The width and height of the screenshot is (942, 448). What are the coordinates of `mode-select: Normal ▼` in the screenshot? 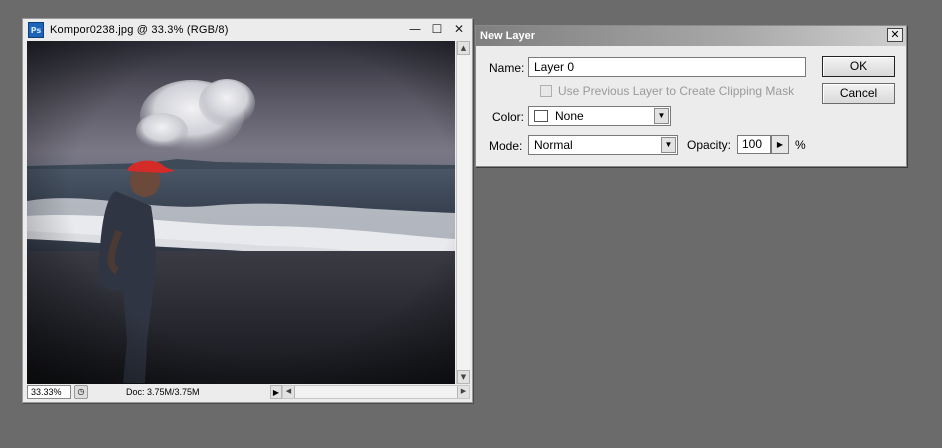 It's located at (603, 145).